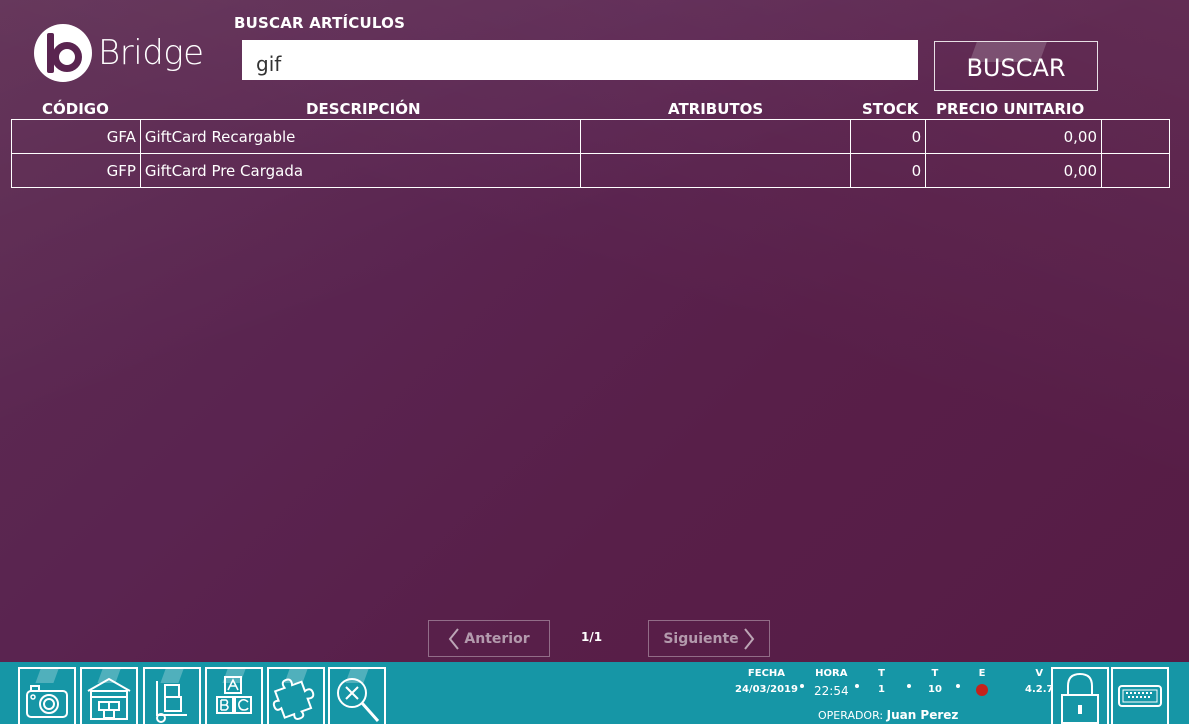 This screenshot has height=724, width=1189. What do you see at coordinates (592, 637) in the screenshot?
I see `page-indicator: 1/1` at bounding box center [592, 637].